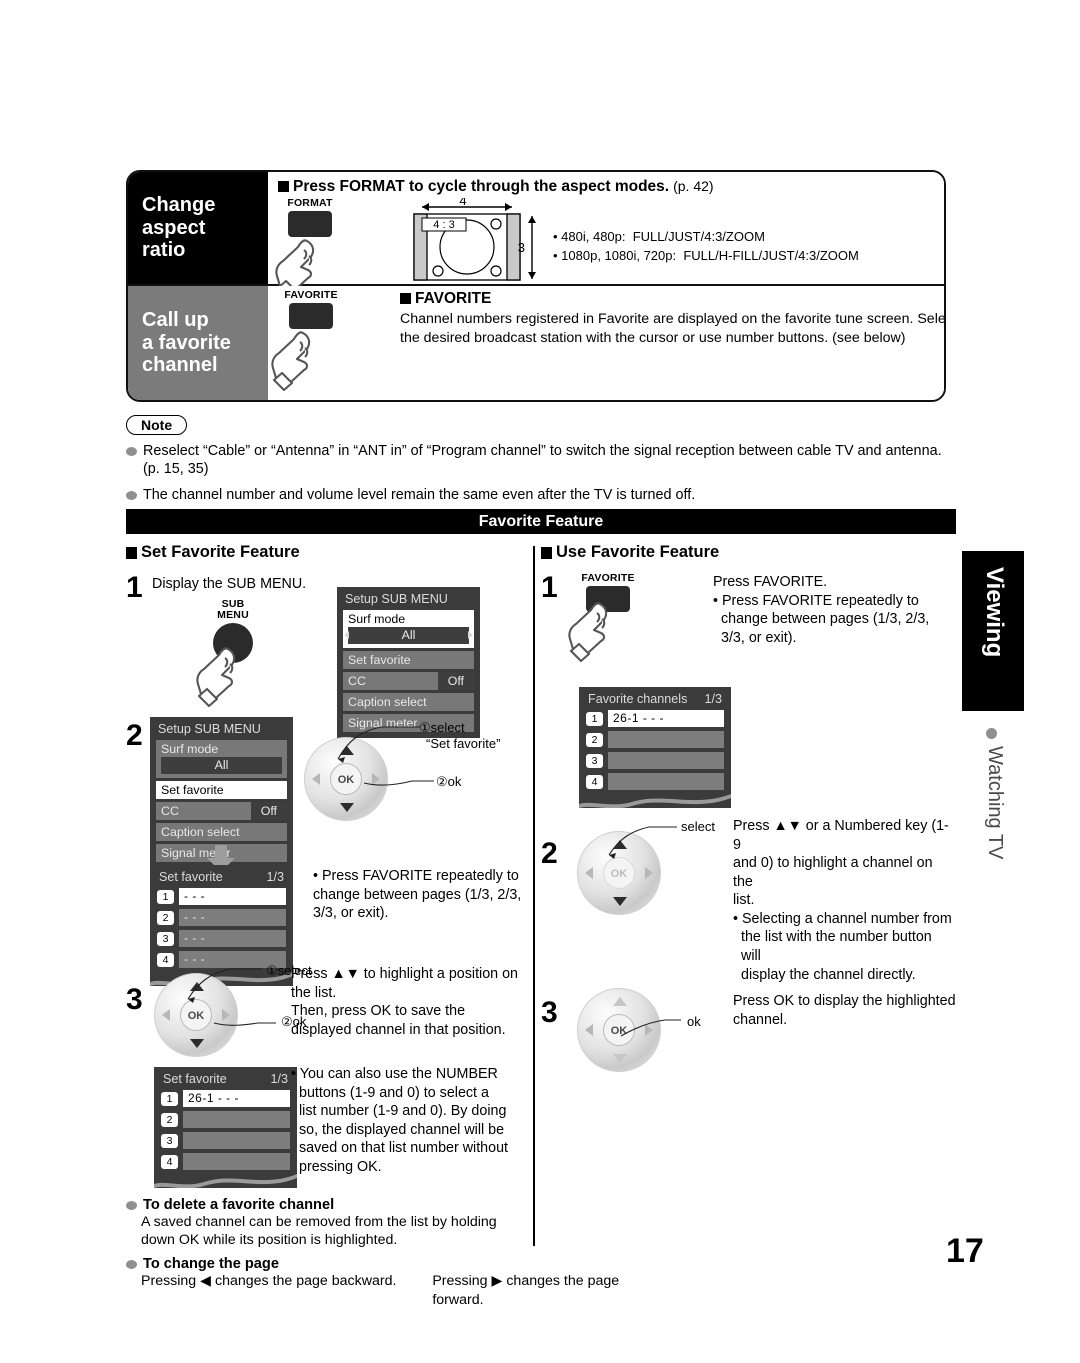  I want to click on osd-surf-label: Surf mode, so click(190, 749).